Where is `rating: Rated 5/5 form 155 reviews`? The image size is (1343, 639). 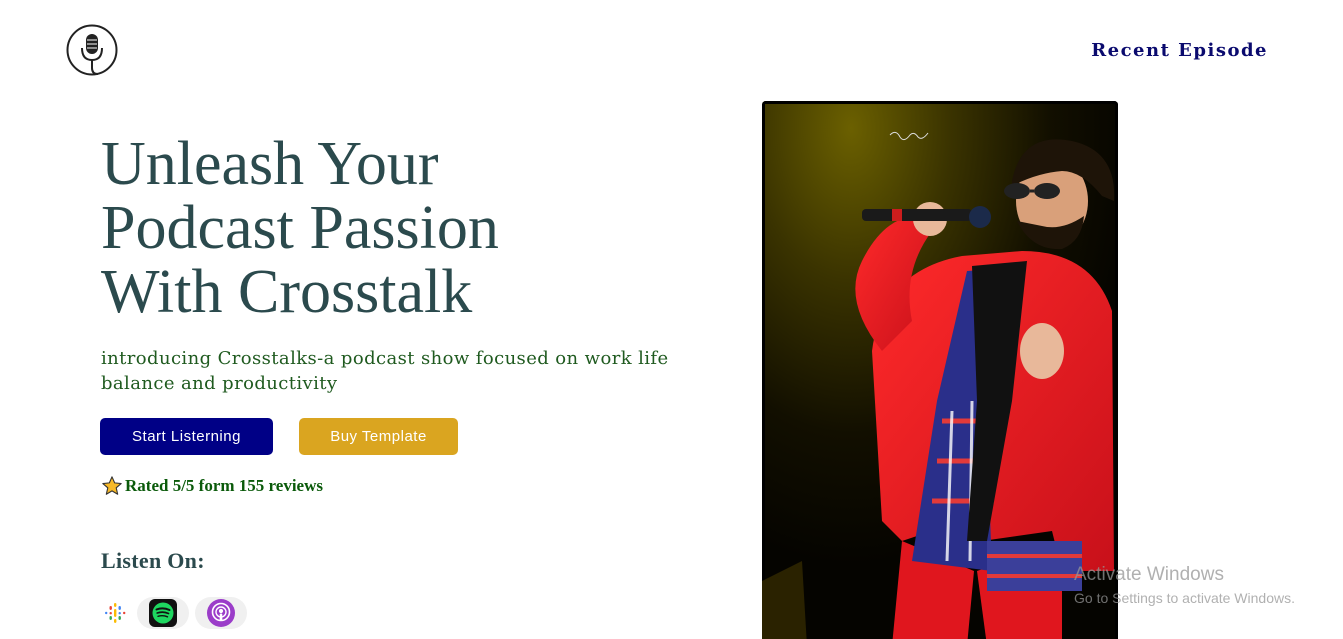
rating: Rated 5/5 form 155 reviews is located at coordinates (212, 486).